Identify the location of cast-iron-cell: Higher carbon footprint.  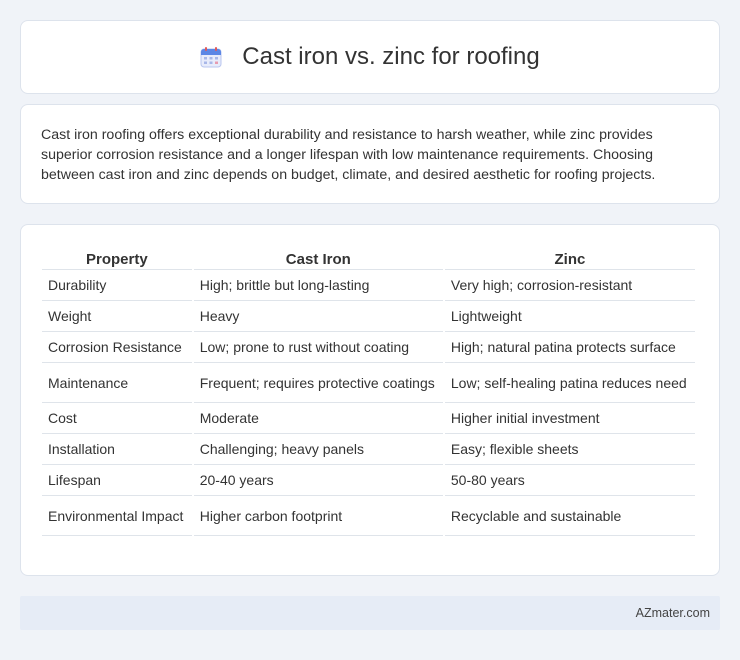
(318, 516).